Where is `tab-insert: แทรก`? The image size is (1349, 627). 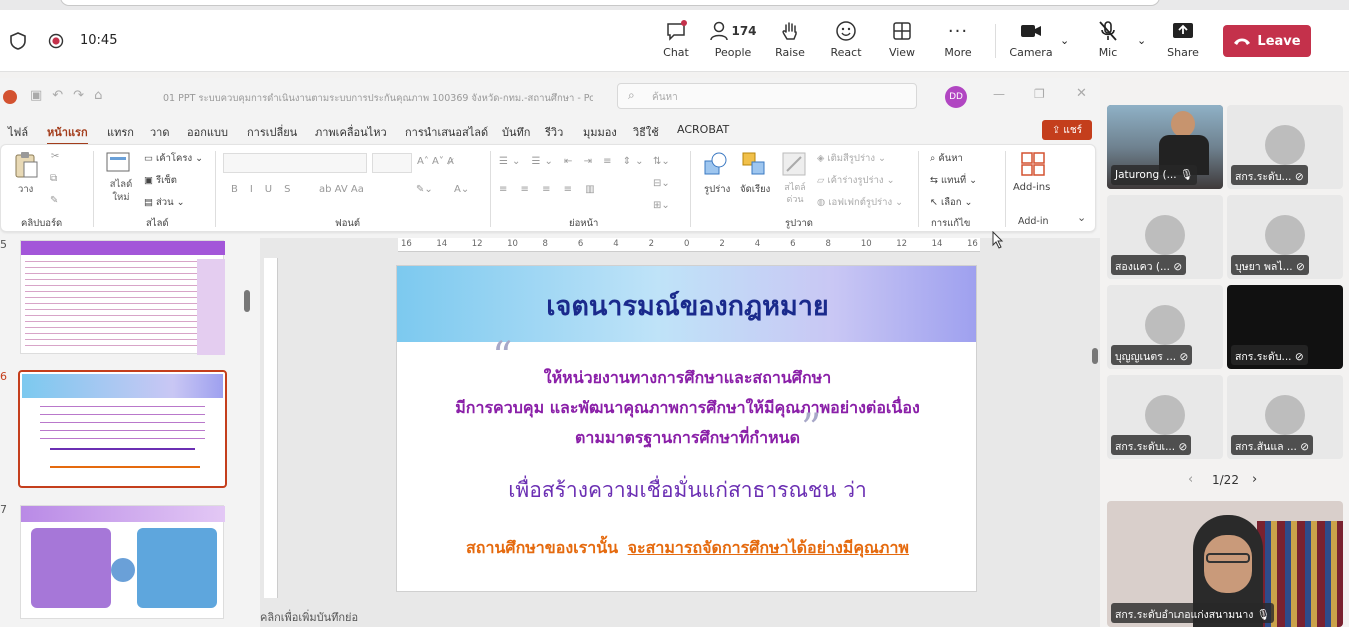 tab-insert: แทรก is located at coordinates (120, 132).